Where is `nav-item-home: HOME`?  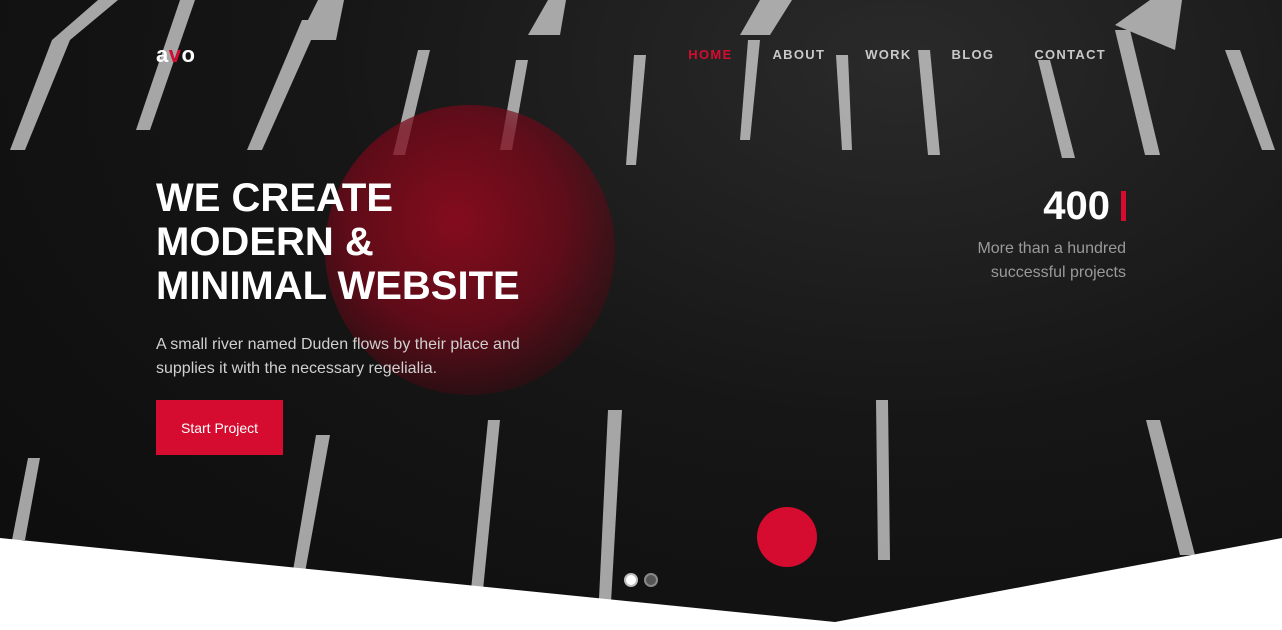
nav-item-home: HOME is located at coordinates (710, 54).